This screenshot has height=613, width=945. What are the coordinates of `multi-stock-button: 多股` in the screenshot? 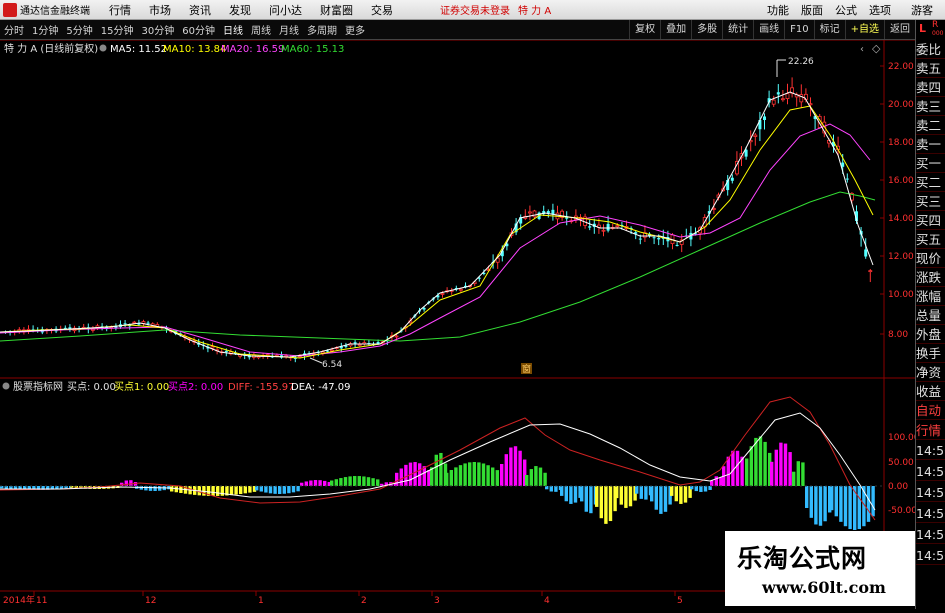 It's located at (706, 29).